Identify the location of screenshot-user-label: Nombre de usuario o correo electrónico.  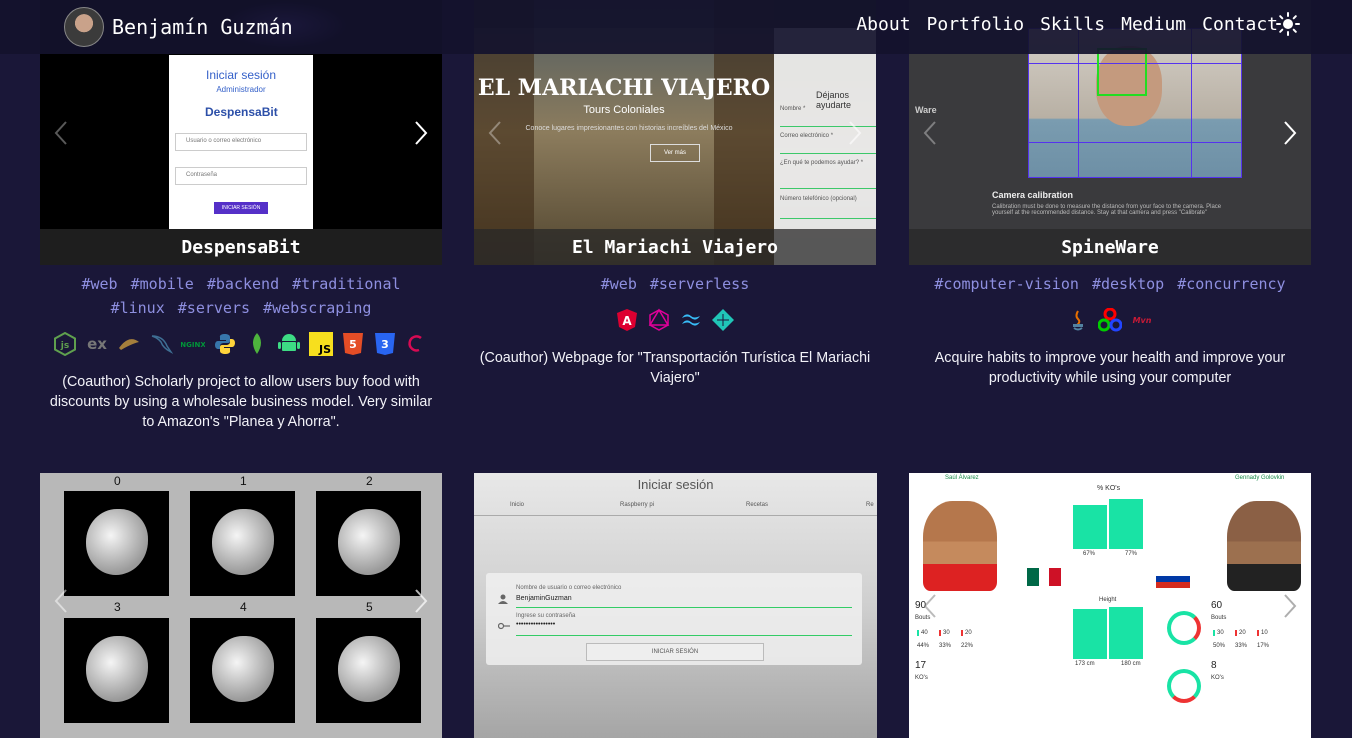
(569, 588).